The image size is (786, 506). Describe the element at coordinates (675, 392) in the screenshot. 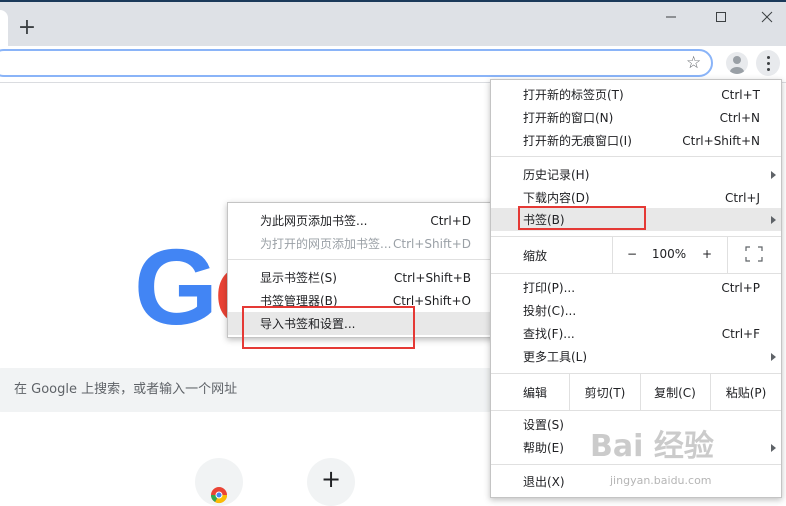

I see `copy-button: 复制(C)` at that location.